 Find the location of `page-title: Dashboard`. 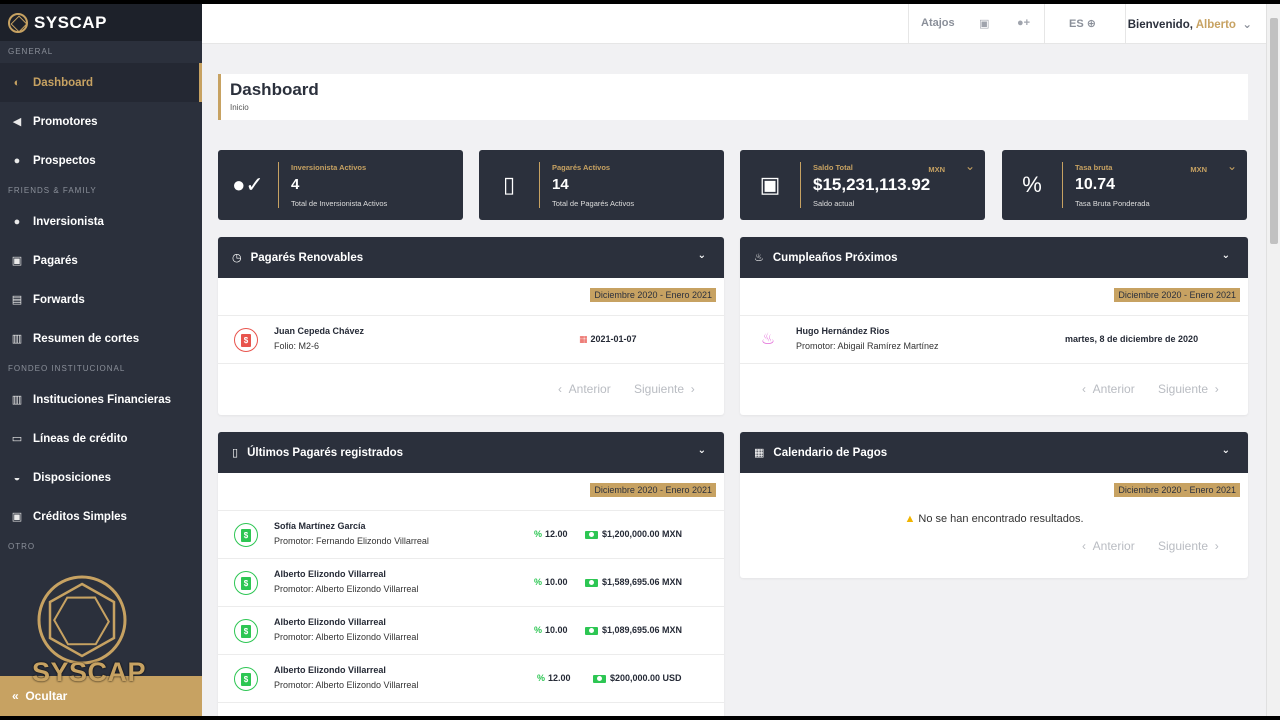

page-title: Dashboard is located at coordinates (274, 89).